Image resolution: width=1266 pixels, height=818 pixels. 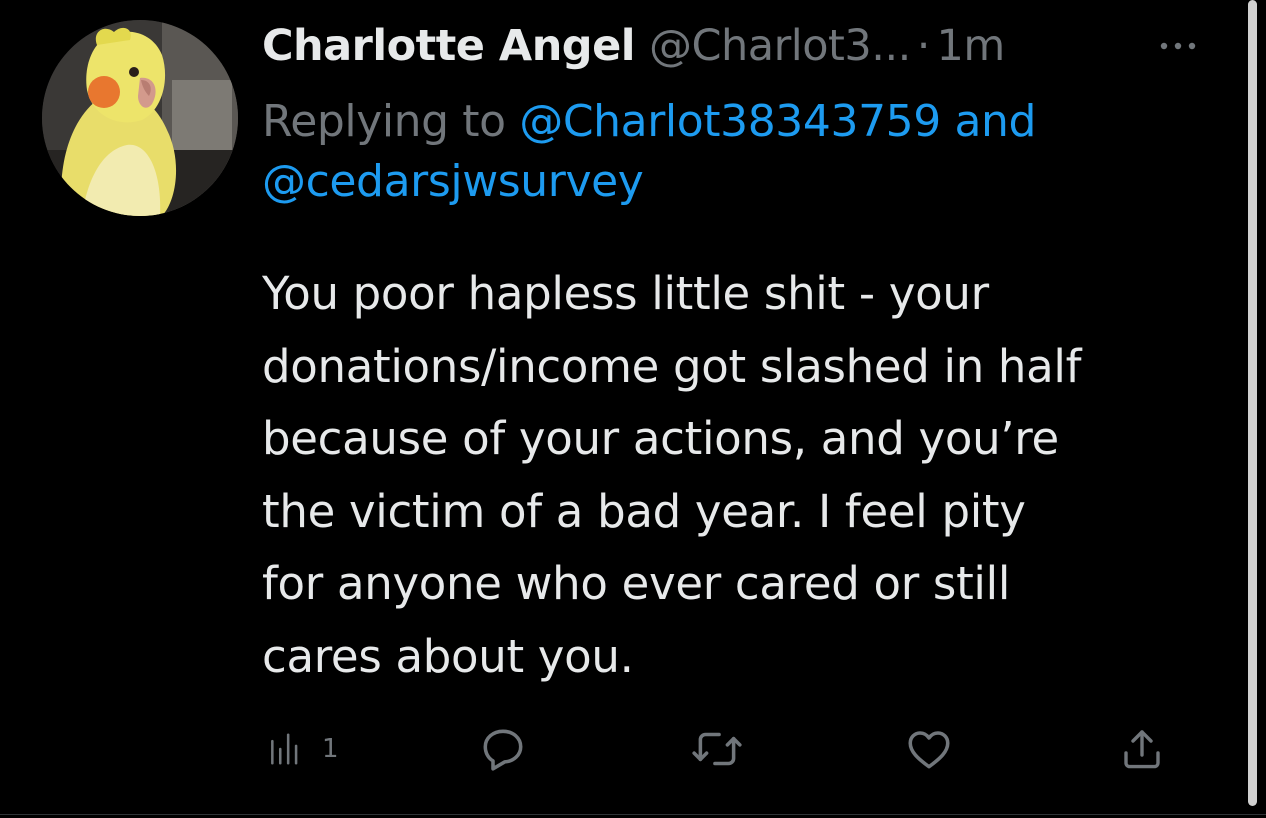 I want to click on mention-link-1: @Charlot38343759, so click(x=730, y=121).